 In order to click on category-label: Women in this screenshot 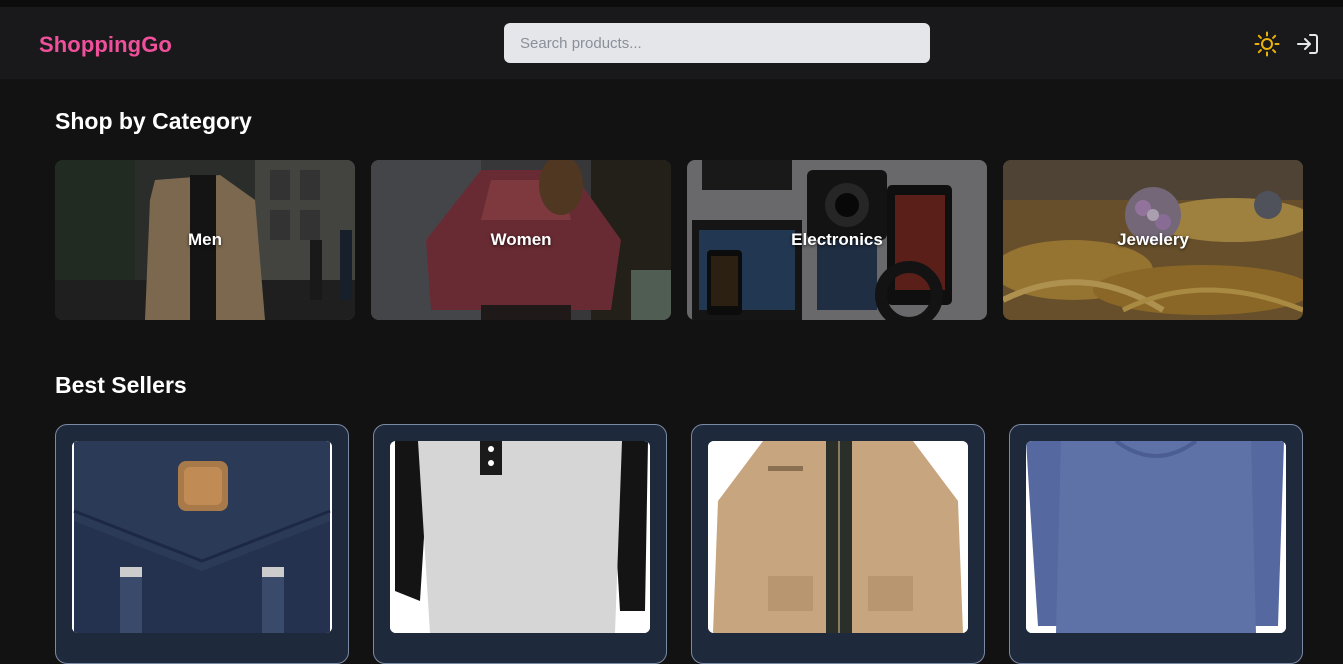, I will do `click(521, 239)`.